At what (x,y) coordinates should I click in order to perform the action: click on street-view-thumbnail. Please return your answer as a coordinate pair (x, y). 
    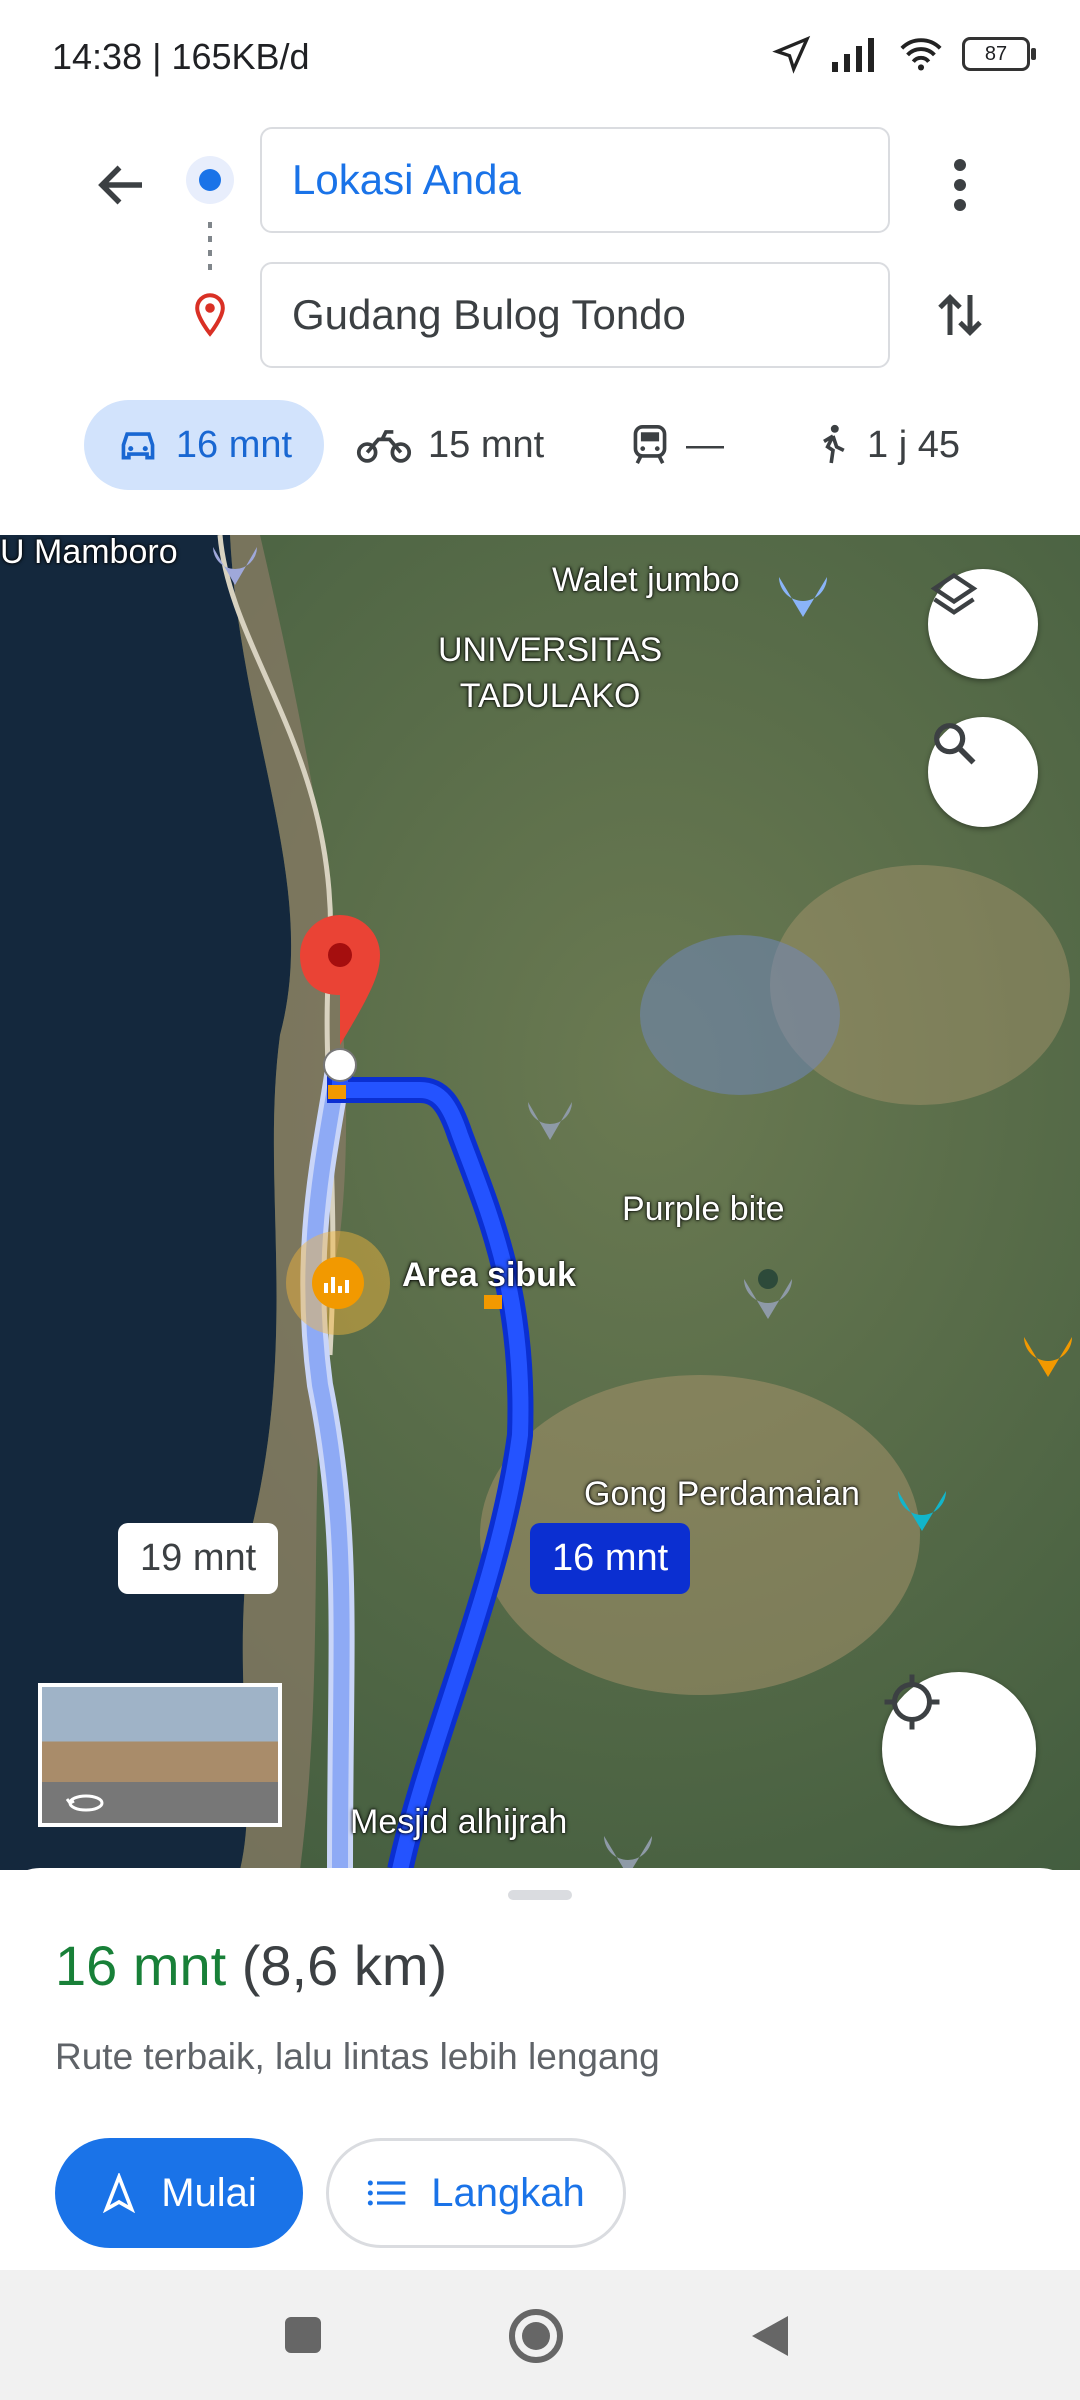
    Looking at the image, I should click on (160, 1755).